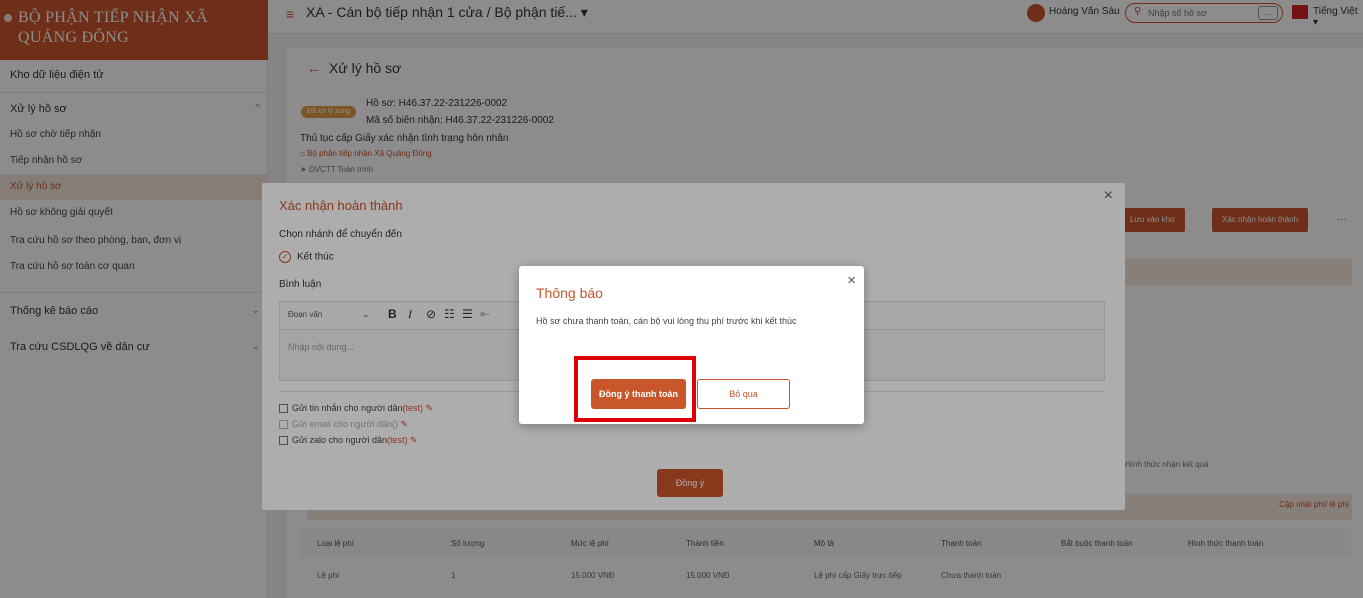 The width and height of the screenshot is (1363, 598). Describe the element at coordinates (635, 389) in the screenshot. I see `highlight-box` at that location.